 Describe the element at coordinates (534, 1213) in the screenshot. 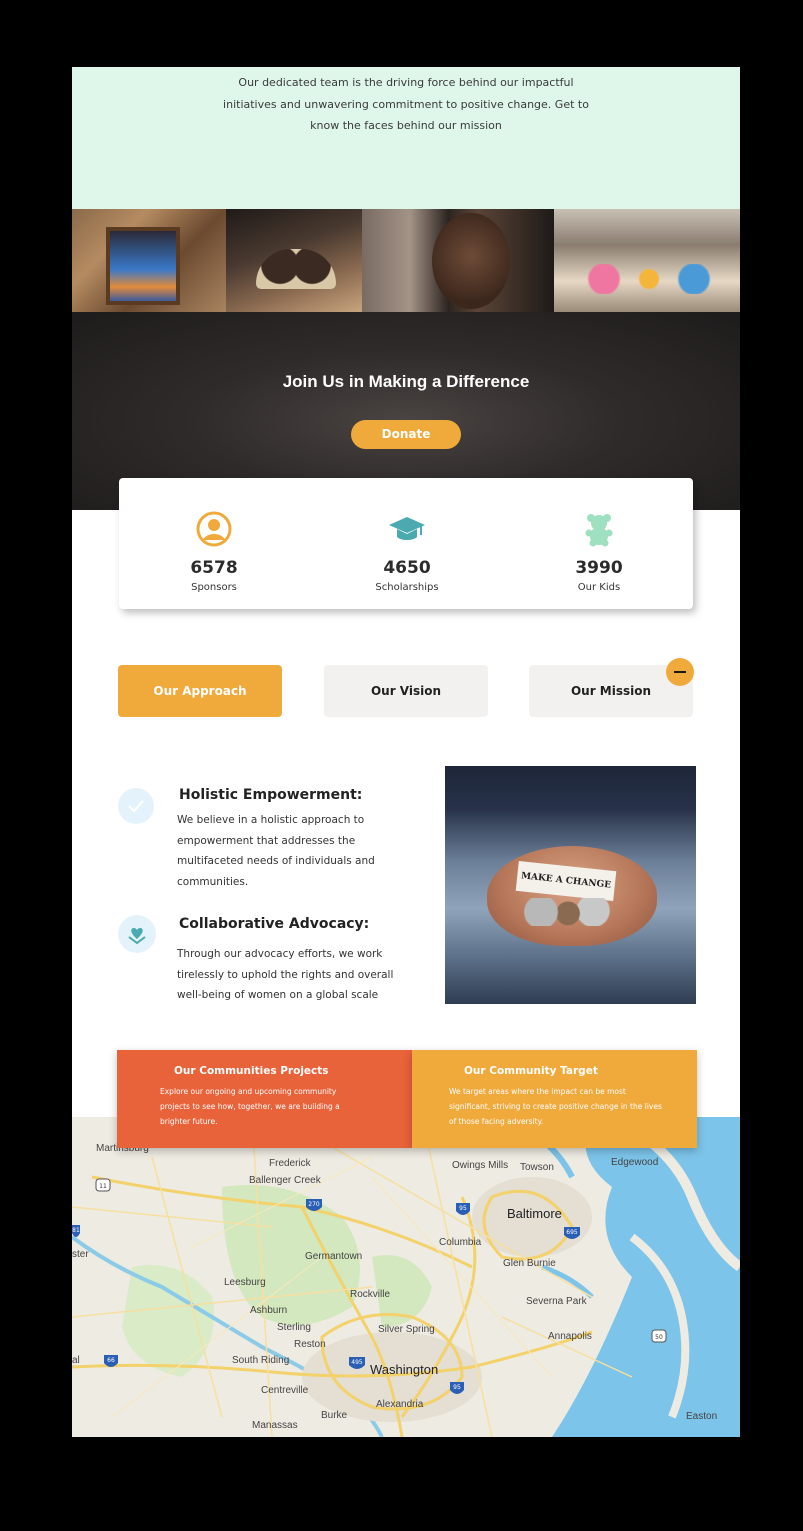

I see `map-label: Baltimore` at that location.